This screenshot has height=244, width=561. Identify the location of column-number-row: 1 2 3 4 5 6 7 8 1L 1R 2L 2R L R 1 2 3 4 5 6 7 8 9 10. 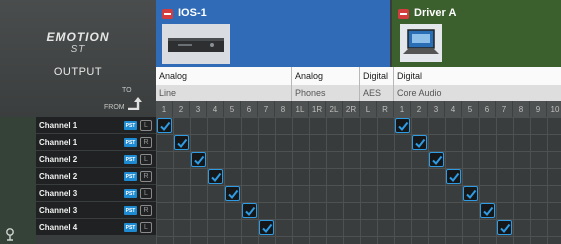
(358, 109).